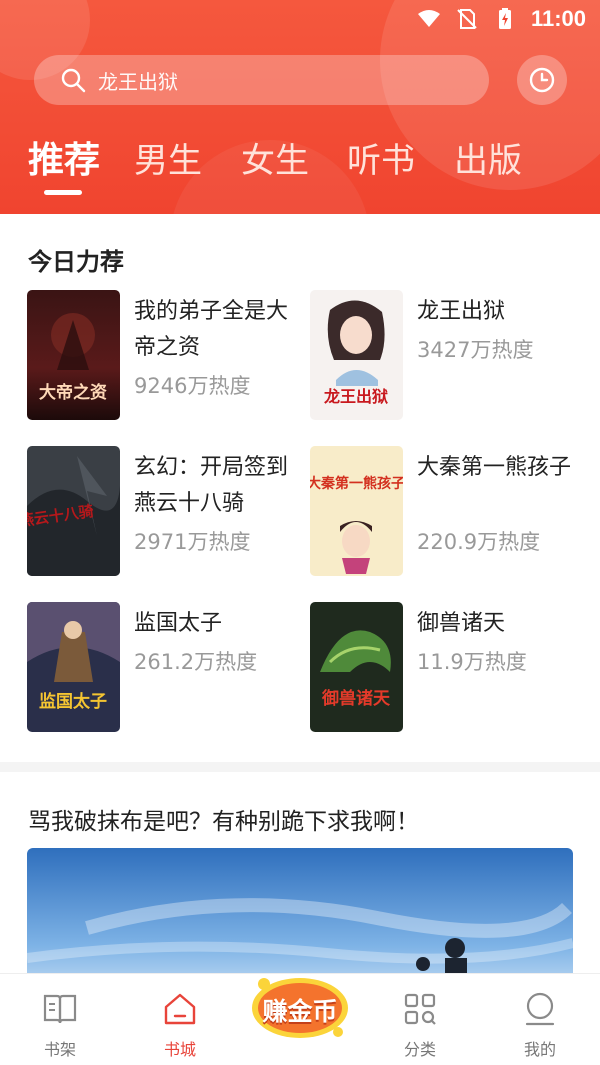 The image size is (600, 1065). I want to click on earn-coin-button: 赚金币, so click(300, 1005).